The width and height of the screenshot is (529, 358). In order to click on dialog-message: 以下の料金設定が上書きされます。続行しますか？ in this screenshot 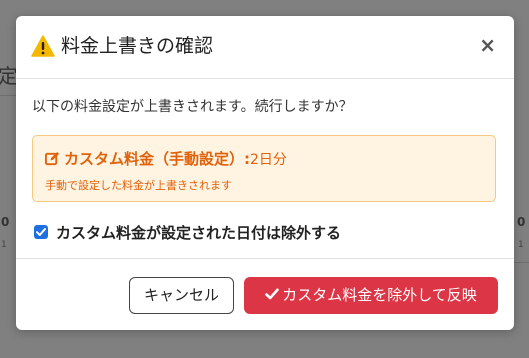, I will do `click(192, 107)`.